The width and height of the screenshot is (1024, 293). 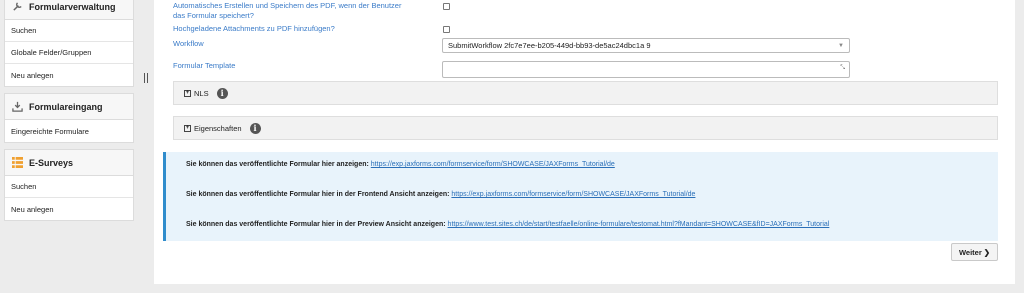 I want to click on sidebar-item-survey-neu-anlegen: Neu anlegen, so click(x=69, y=209).